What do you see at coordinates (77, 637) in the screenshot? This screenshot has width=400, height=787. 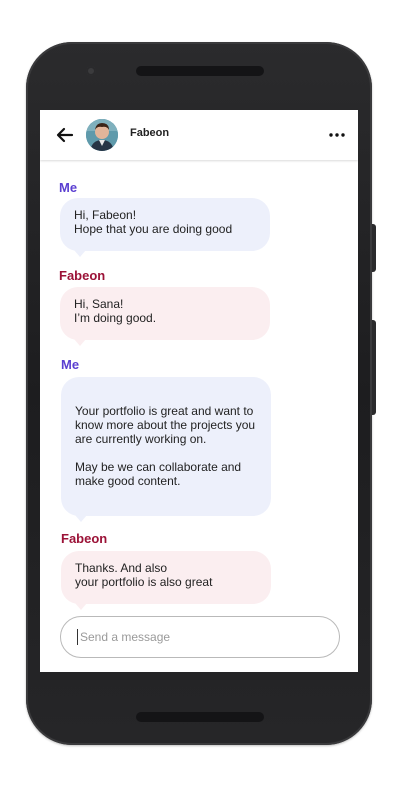 I see `text-cursor` at bounding box center [77, 637].